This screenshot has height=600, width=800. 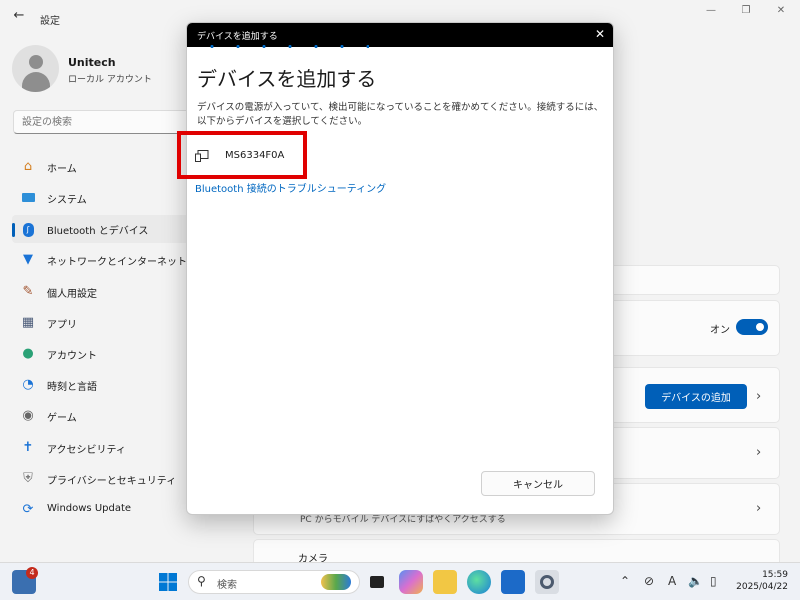 I want to click on search-highlight-icon, so click(x=336, y=582).